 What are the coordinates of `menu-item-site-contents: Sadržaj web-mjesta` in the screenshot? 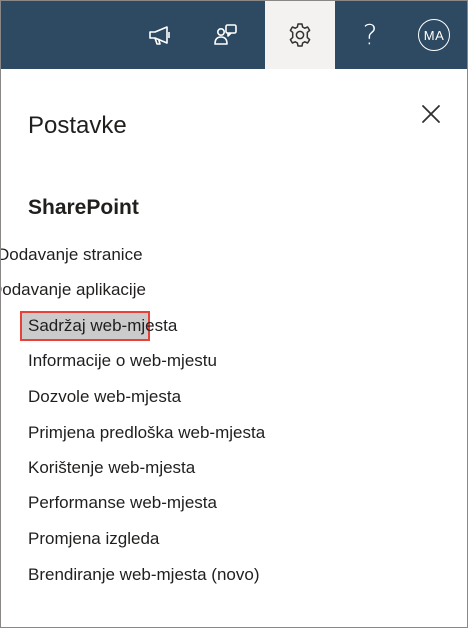 It's located at (102, 326).